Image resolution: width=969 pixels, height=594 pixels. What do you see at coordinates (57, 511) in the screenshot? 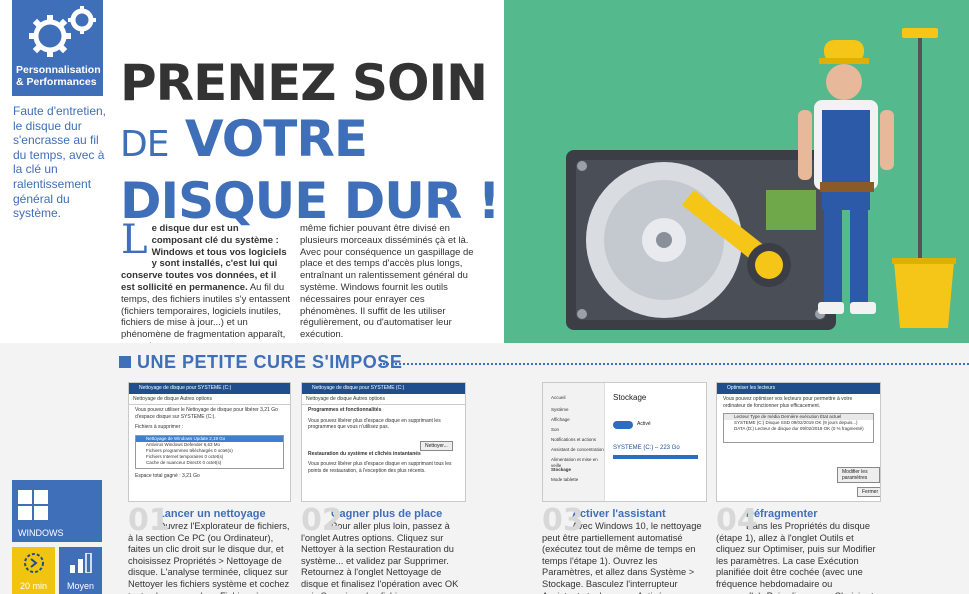
I see `os-tile: WINDOWS` at bounding box center [57, 511].